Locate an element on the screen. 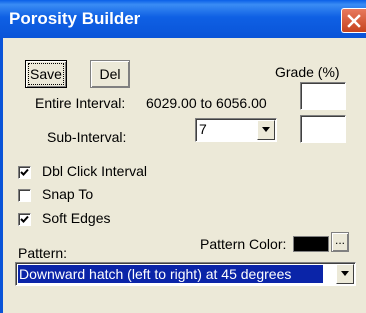 This screenshot has height=313, width=366. pattern-dropdown-arrow is located at coordinates (345, 274).